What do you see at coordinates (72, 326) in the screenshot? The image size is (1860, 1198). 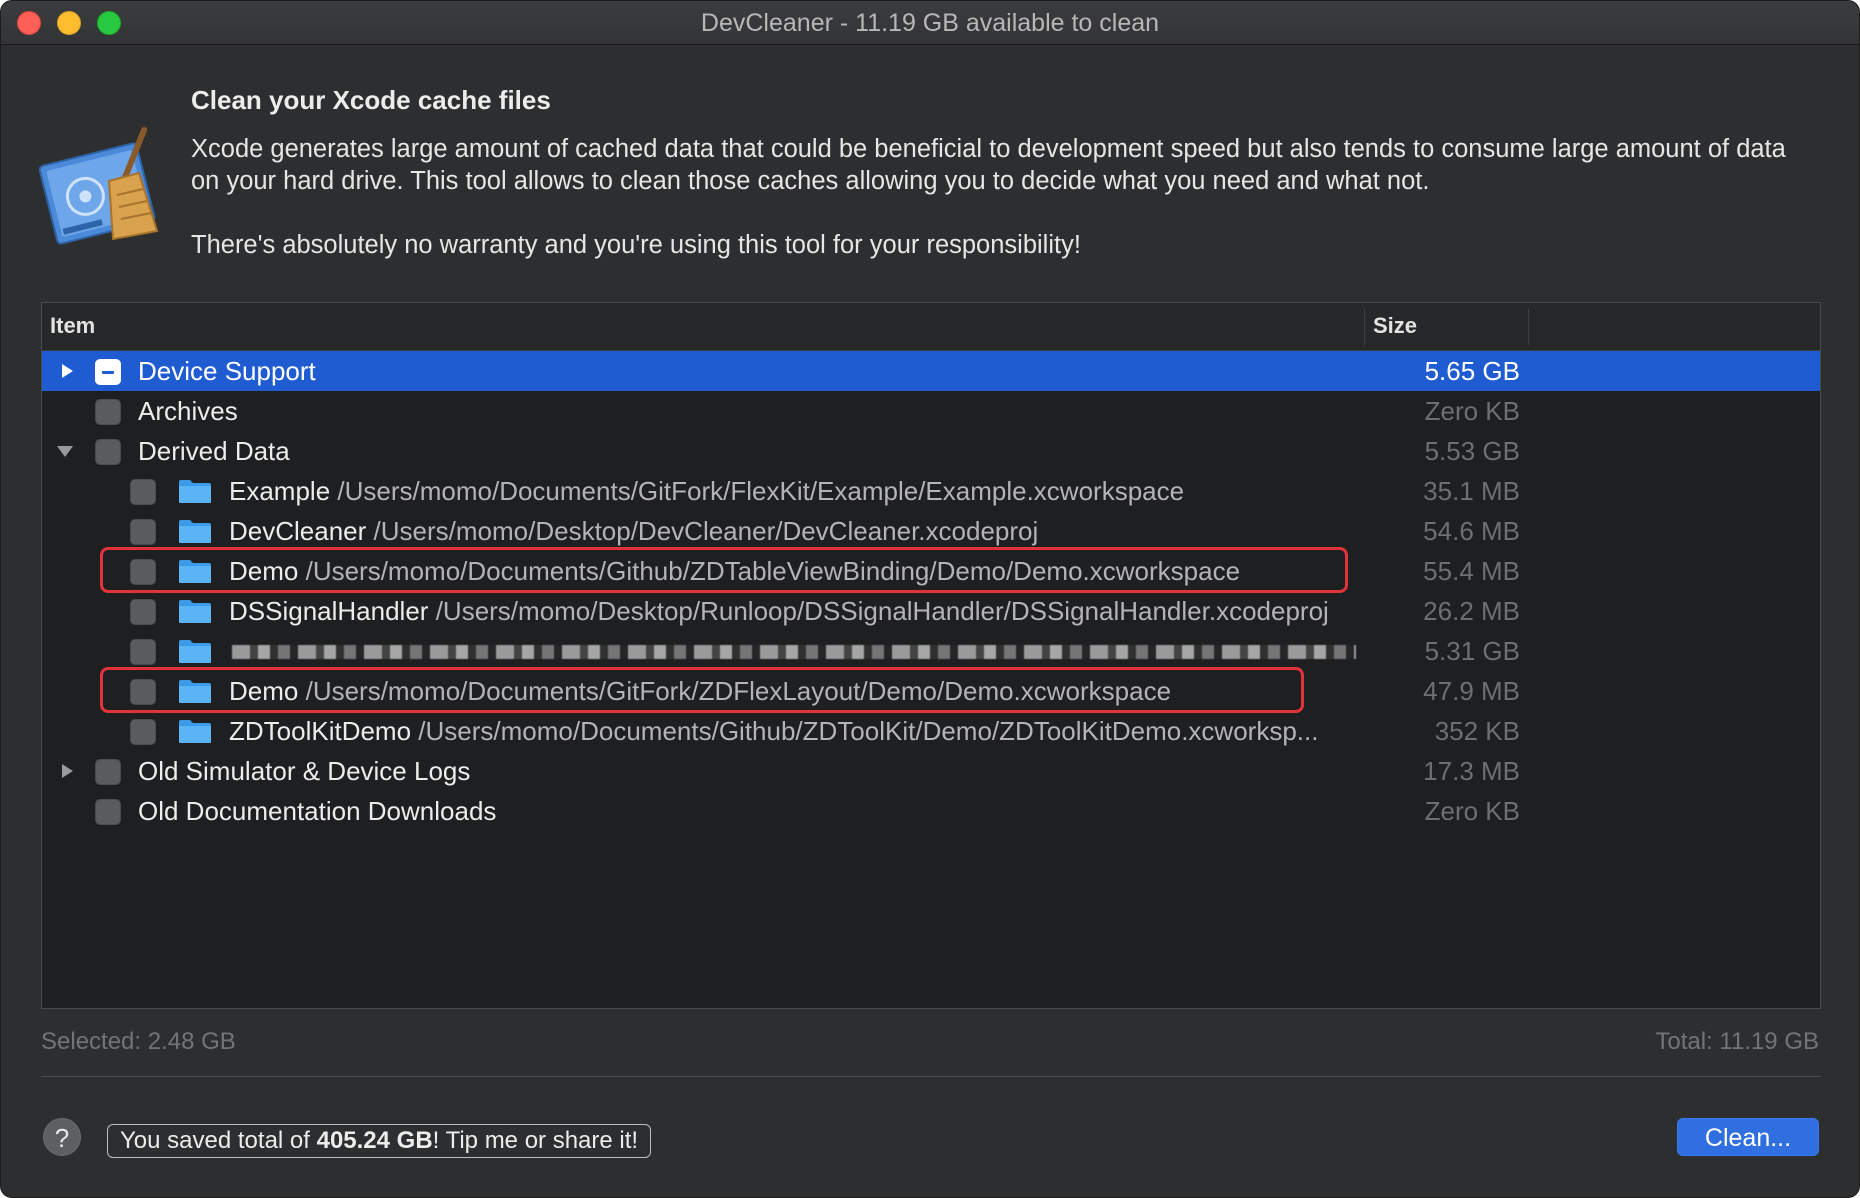 I see `column-header-item: Item` at bounding box center [72, 326].